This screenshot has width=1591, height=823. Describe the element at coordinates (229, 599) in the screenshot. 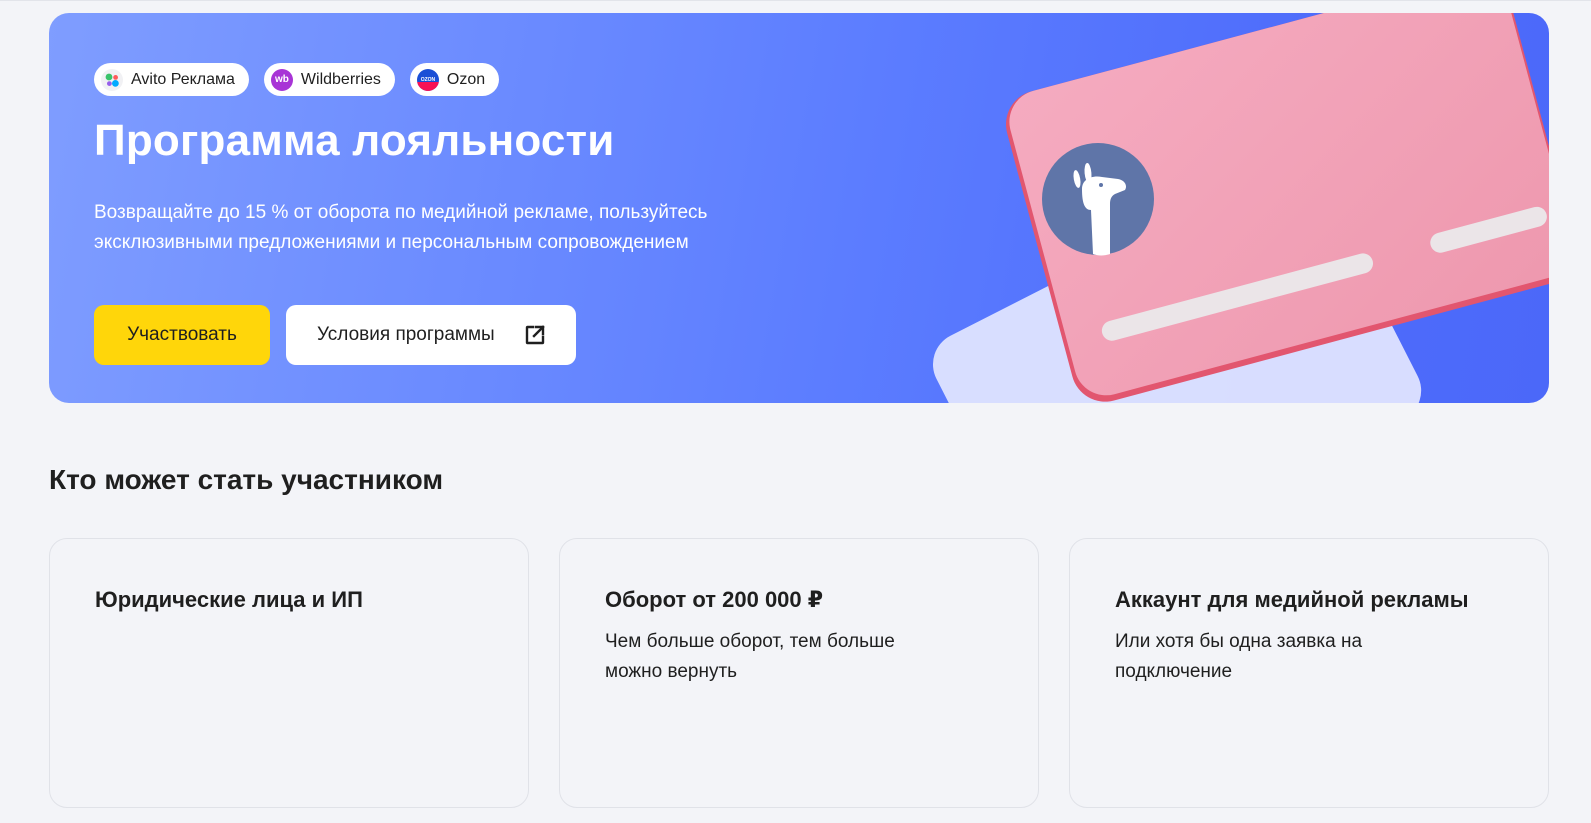

I see `requirement-card-title: Юридические лица и ИП` at that location.